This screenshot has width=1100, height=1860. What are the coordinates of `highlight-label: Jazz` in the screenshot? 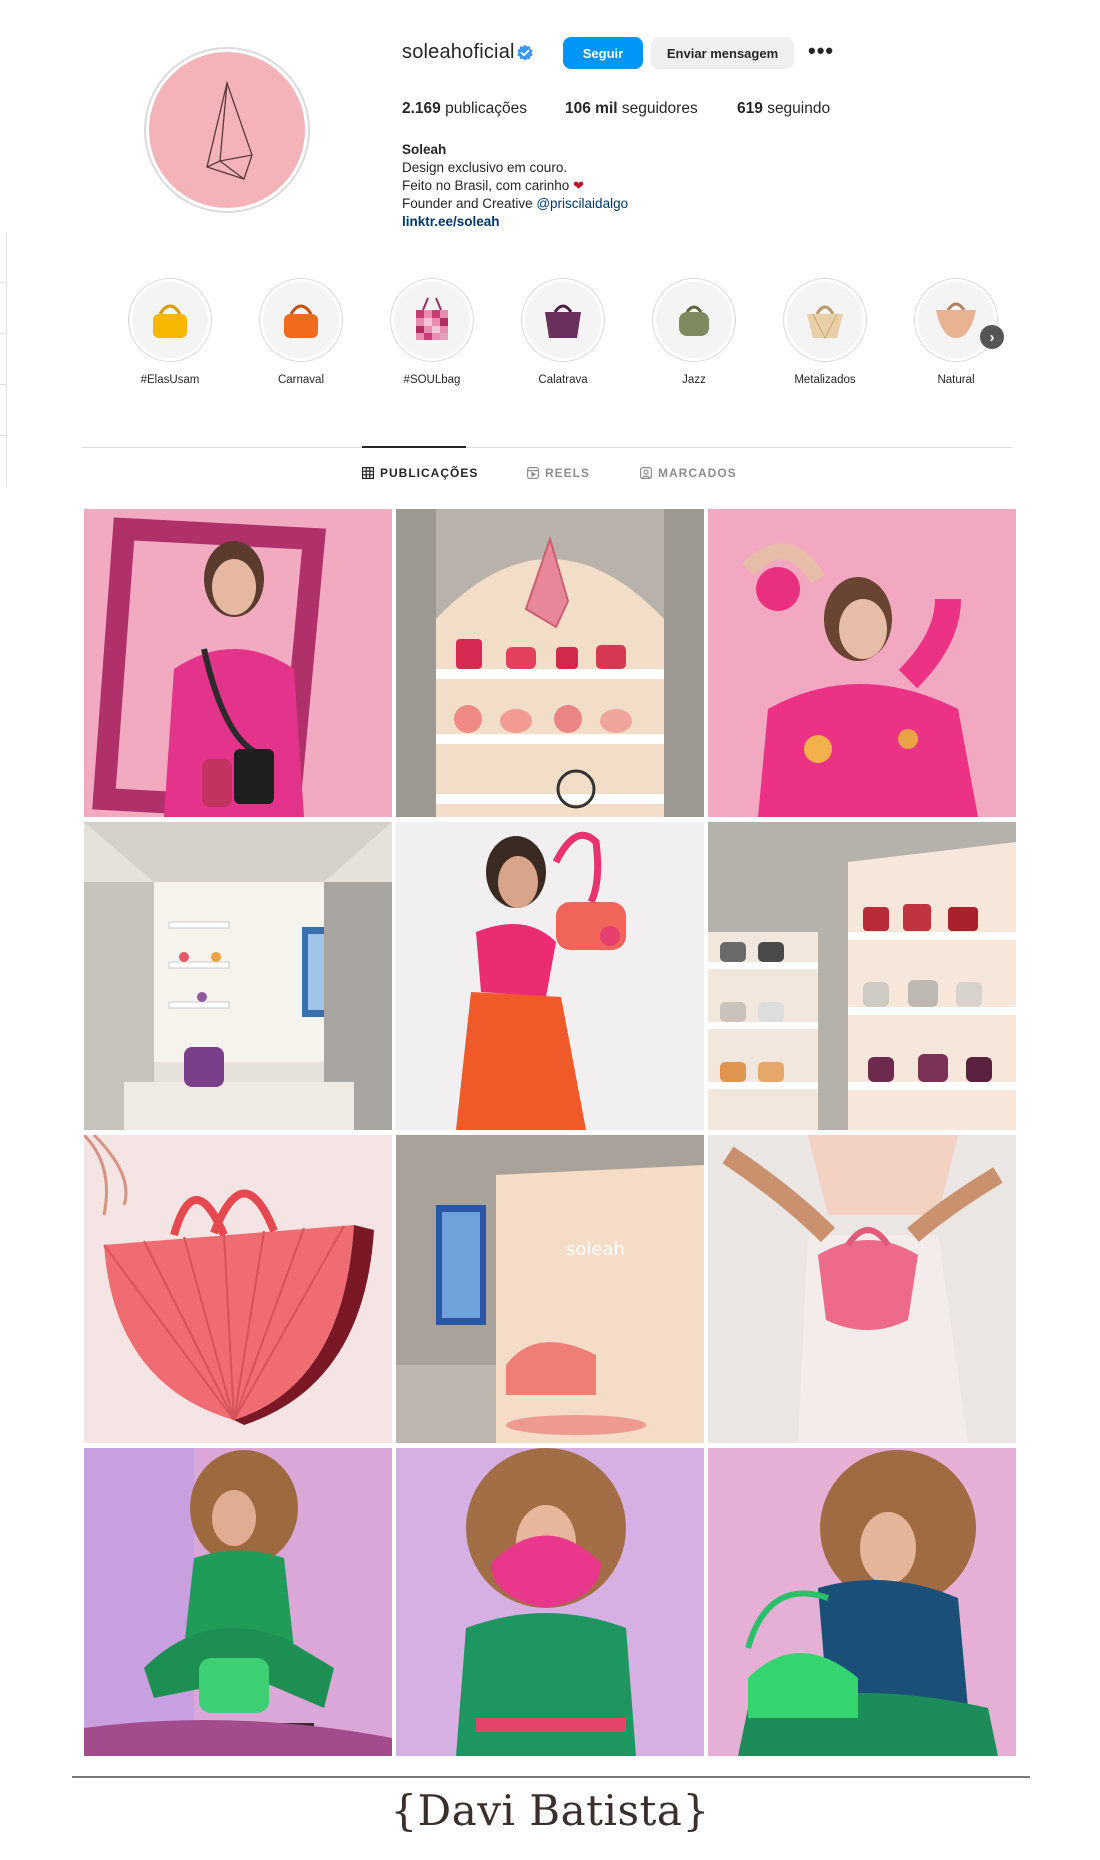 It's located at (694, 380).